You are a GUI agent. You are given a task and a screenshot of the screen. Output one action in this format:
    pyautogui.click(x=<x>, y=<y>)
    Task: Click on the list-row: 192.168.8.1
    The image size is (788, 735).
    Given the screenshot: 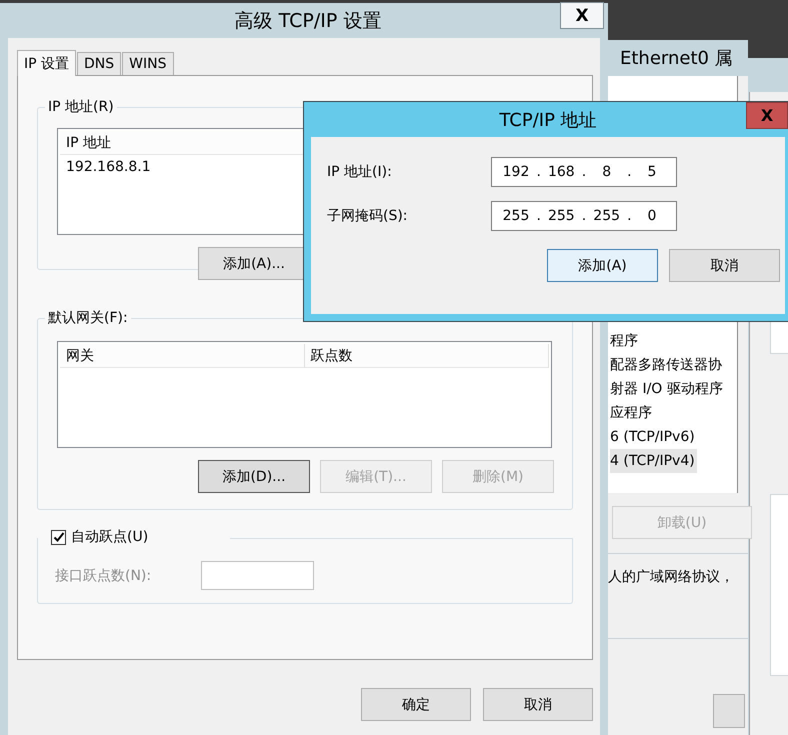 What is the action you would take?
    pyautogui.click(x=107, y=167)
    